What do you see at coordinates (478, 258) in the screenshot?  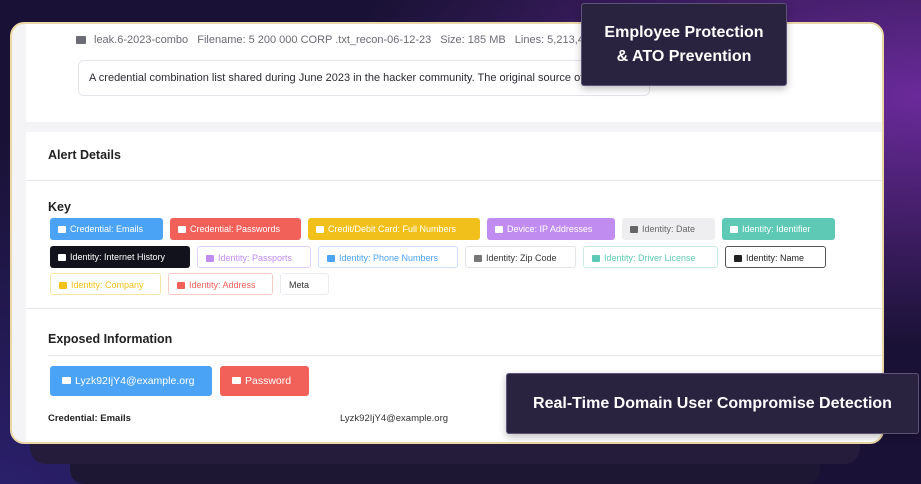 I see `mailbox-icon` at bounding box center [478, 258].